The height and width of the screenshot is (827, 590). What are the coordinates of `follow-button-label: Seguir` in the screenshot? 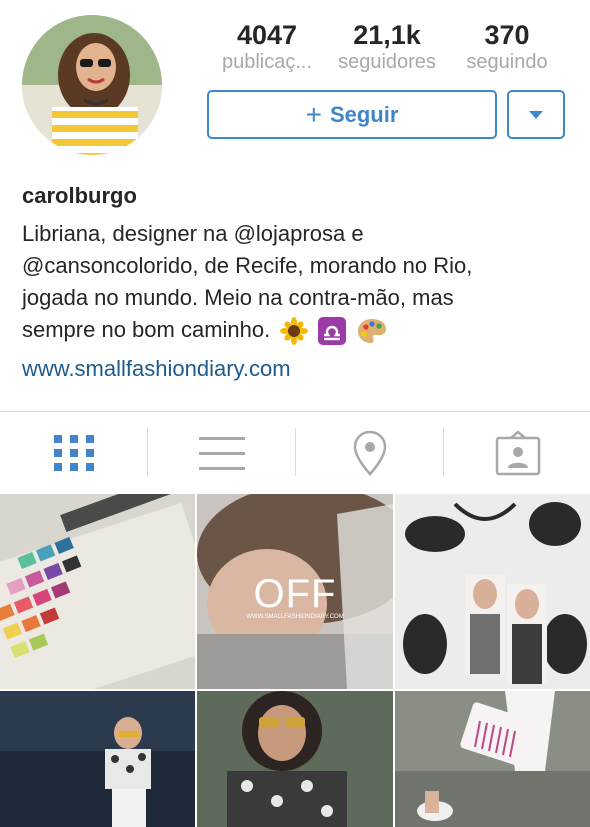 It's located at (364, 114).